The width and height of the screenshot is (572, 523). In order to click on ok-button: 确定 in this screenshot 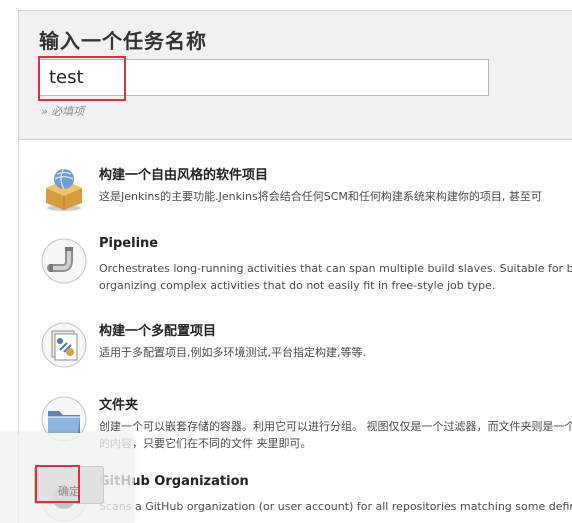, I will do `click(69, 485)`.